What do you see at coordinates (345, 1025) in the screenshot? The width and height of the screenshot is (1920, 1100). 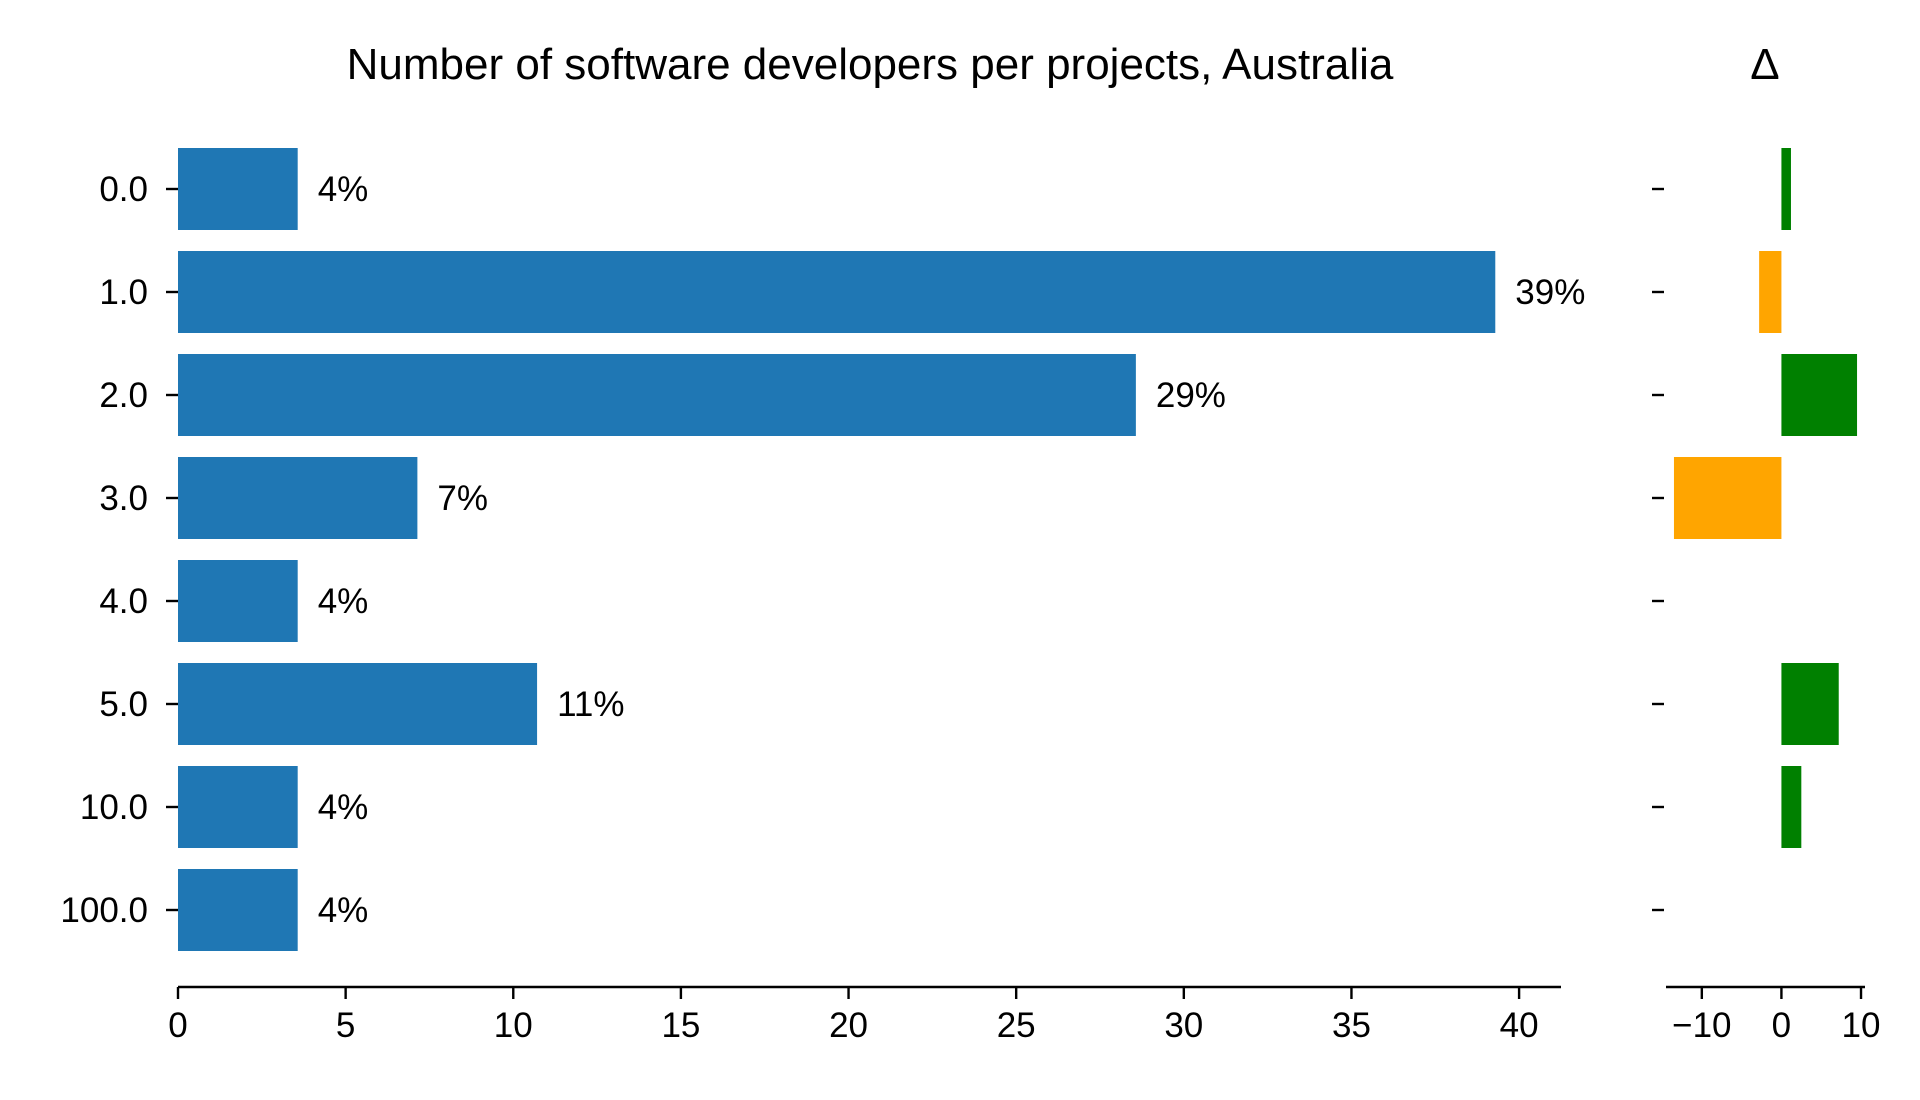 I see `x-tick-label-5: 5` at bounding box center [345, 1025].